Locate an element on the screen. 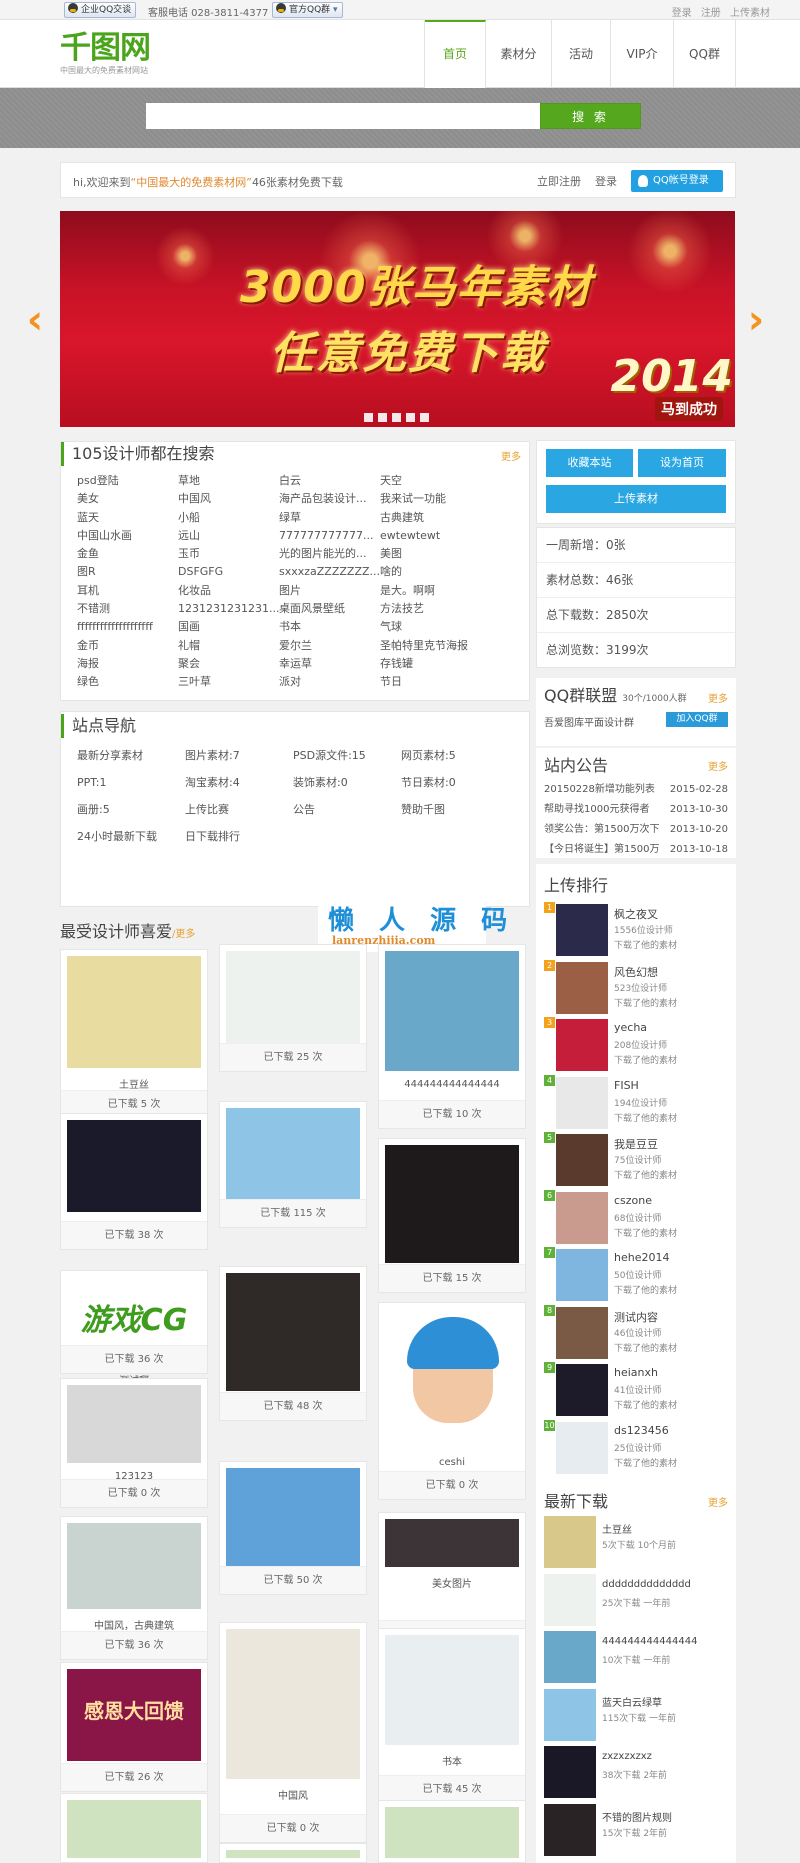 This screenshot has height=1863, width=800. site-nav-link: 网页素材:5 is located at coordinates (455, 761).